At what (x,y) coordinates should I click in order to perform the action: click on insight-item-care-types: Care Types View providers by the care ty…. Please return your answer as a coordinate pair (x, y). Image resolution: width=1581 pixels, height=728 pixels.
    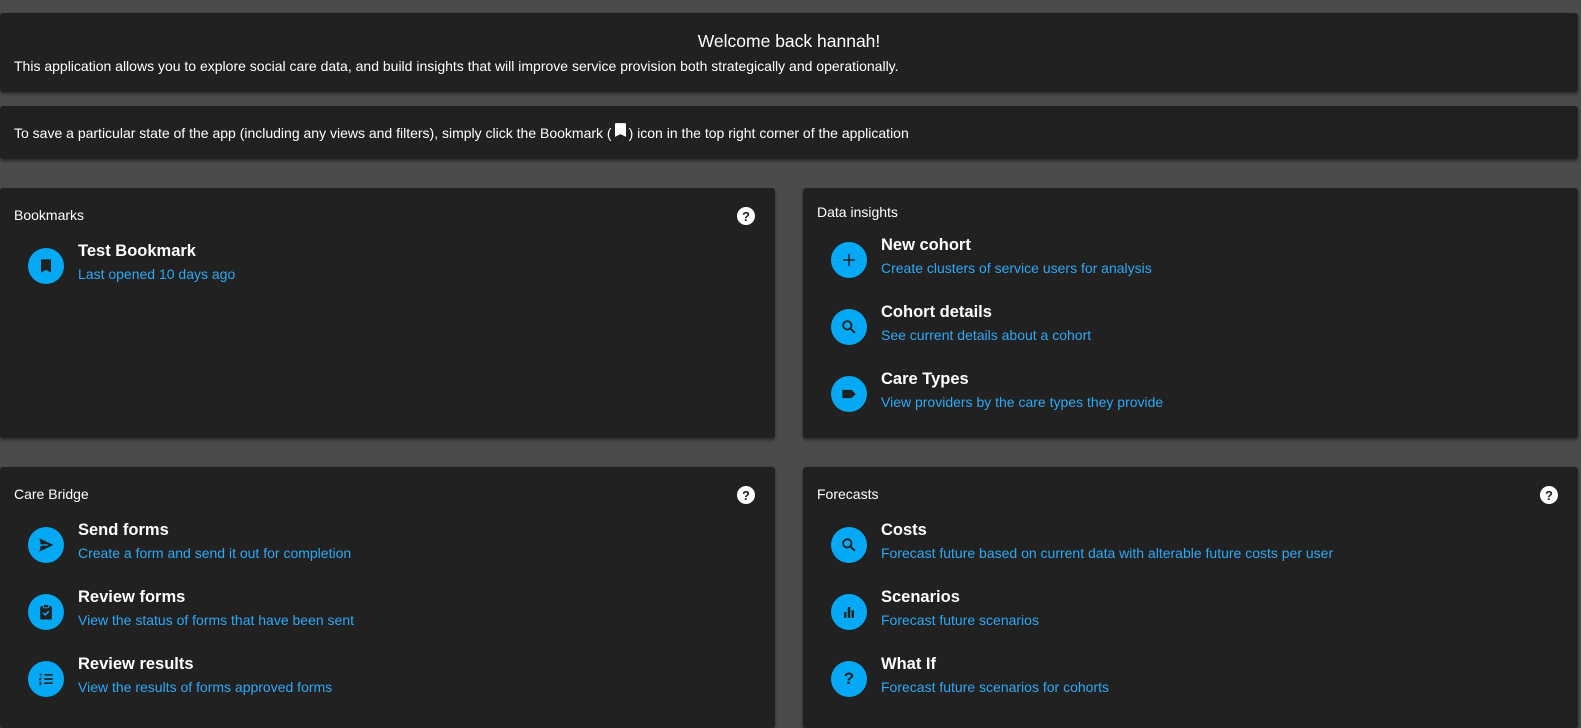
    Looking at the image, I should click on (1194, 395).